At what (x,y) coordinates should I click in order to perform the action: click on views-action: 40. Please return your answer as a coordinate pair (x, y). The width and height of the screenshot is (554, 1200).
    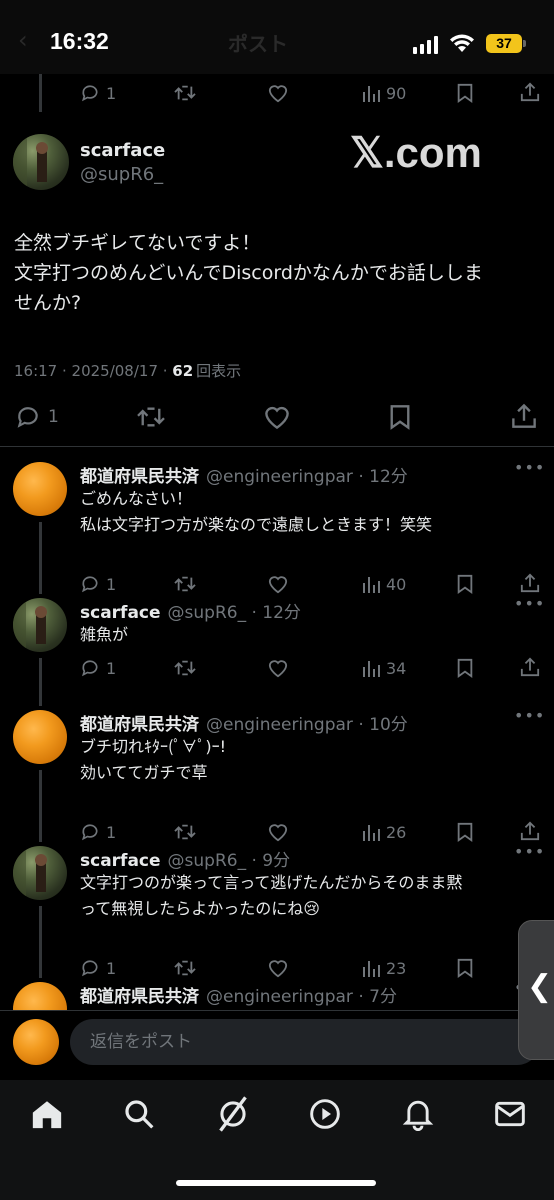
    Looking at the image, I should click on (384, 584).